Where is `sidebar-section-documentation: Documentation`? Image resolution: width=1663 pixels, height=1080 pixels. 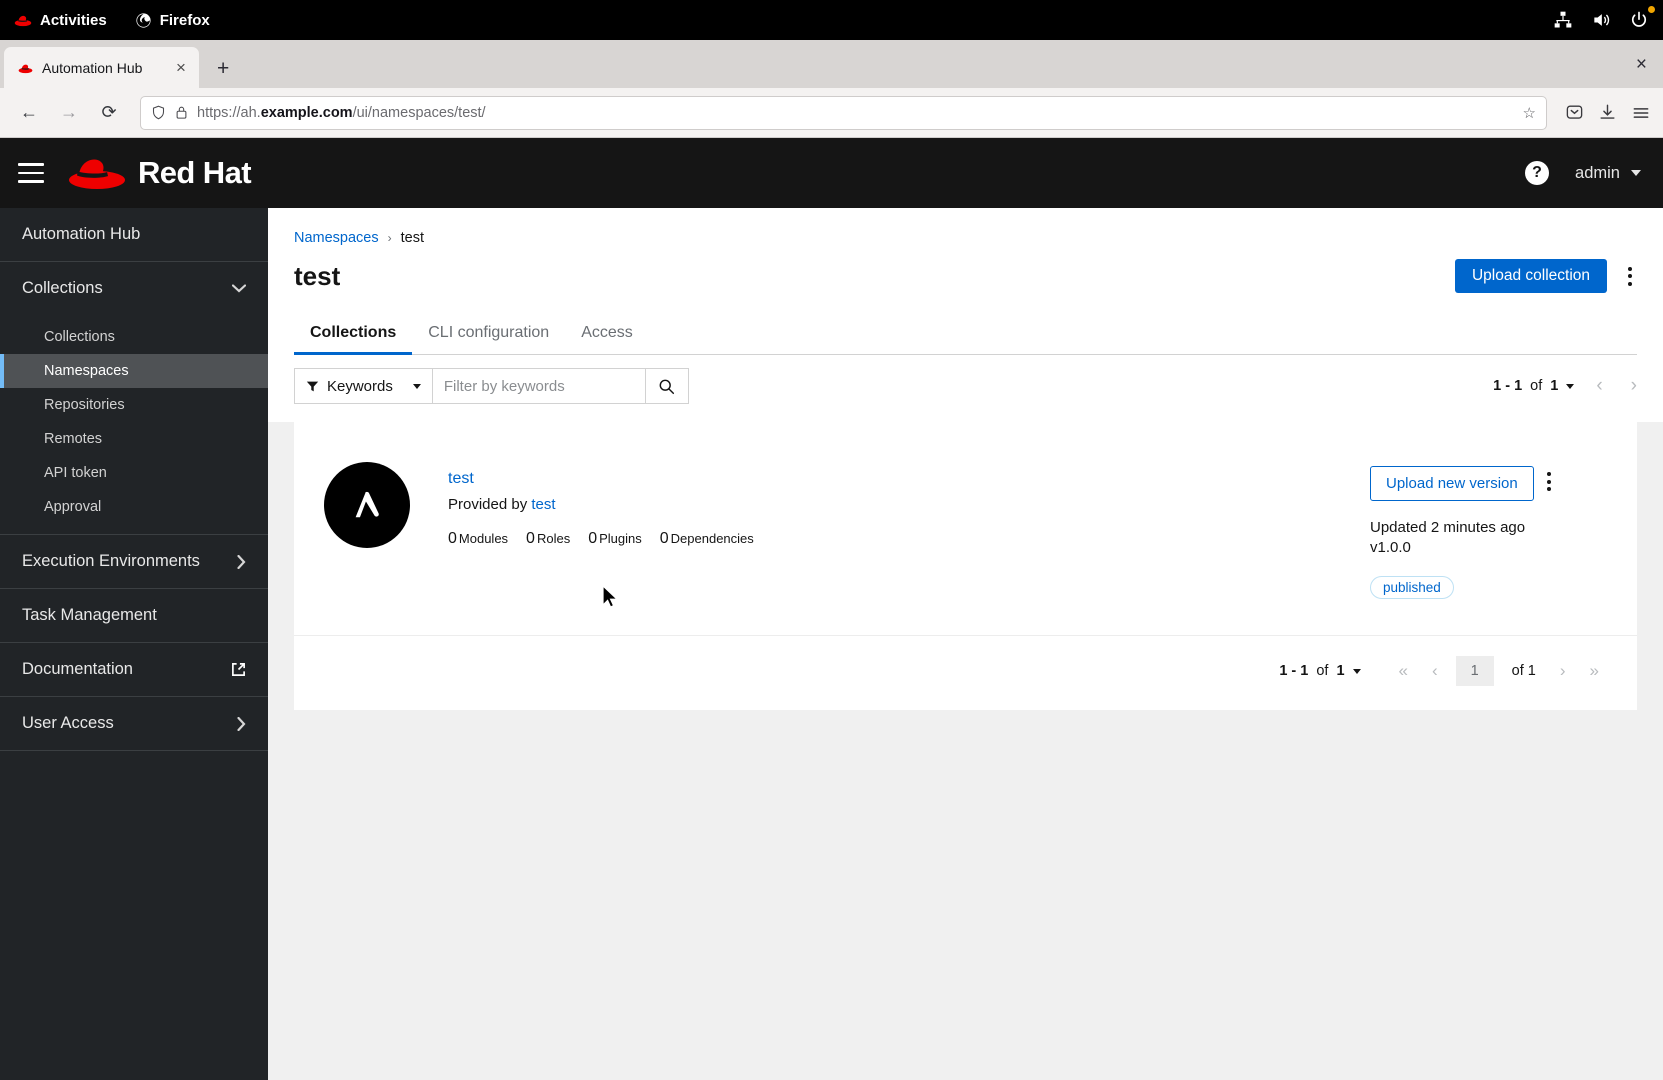 sidebar-section-documentation: Documentation is located at coordinates (134, 670).